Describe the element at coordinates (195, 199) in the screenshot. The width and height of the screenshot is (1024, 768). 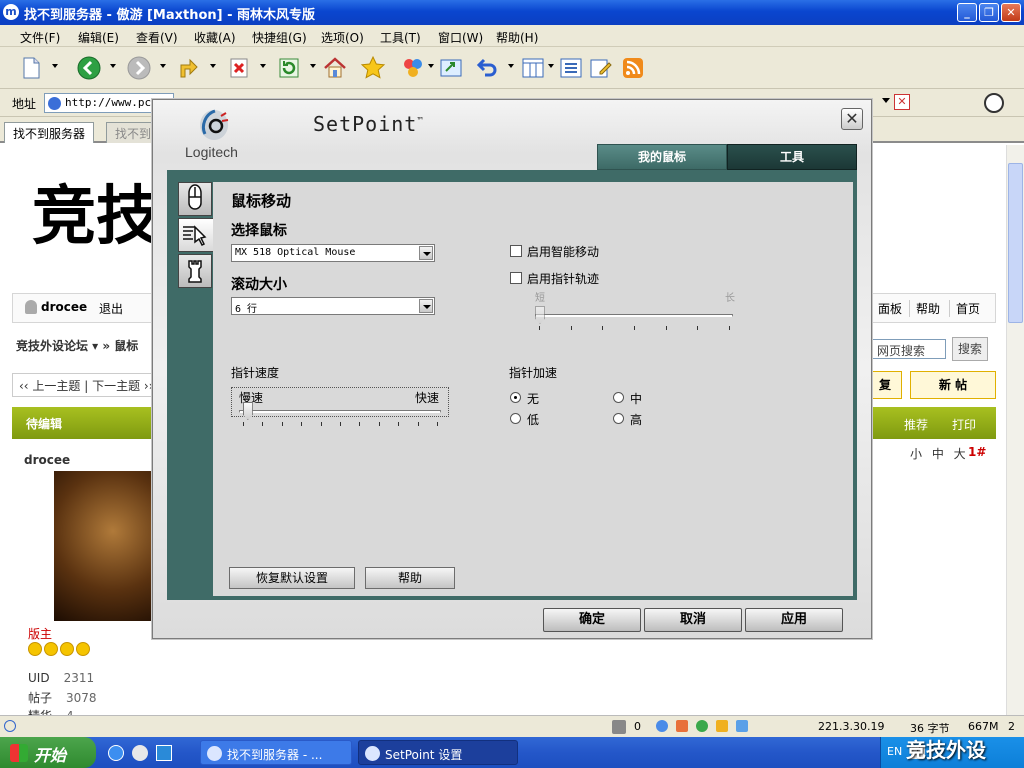
I see `mouse-buttons-icon` at that location.